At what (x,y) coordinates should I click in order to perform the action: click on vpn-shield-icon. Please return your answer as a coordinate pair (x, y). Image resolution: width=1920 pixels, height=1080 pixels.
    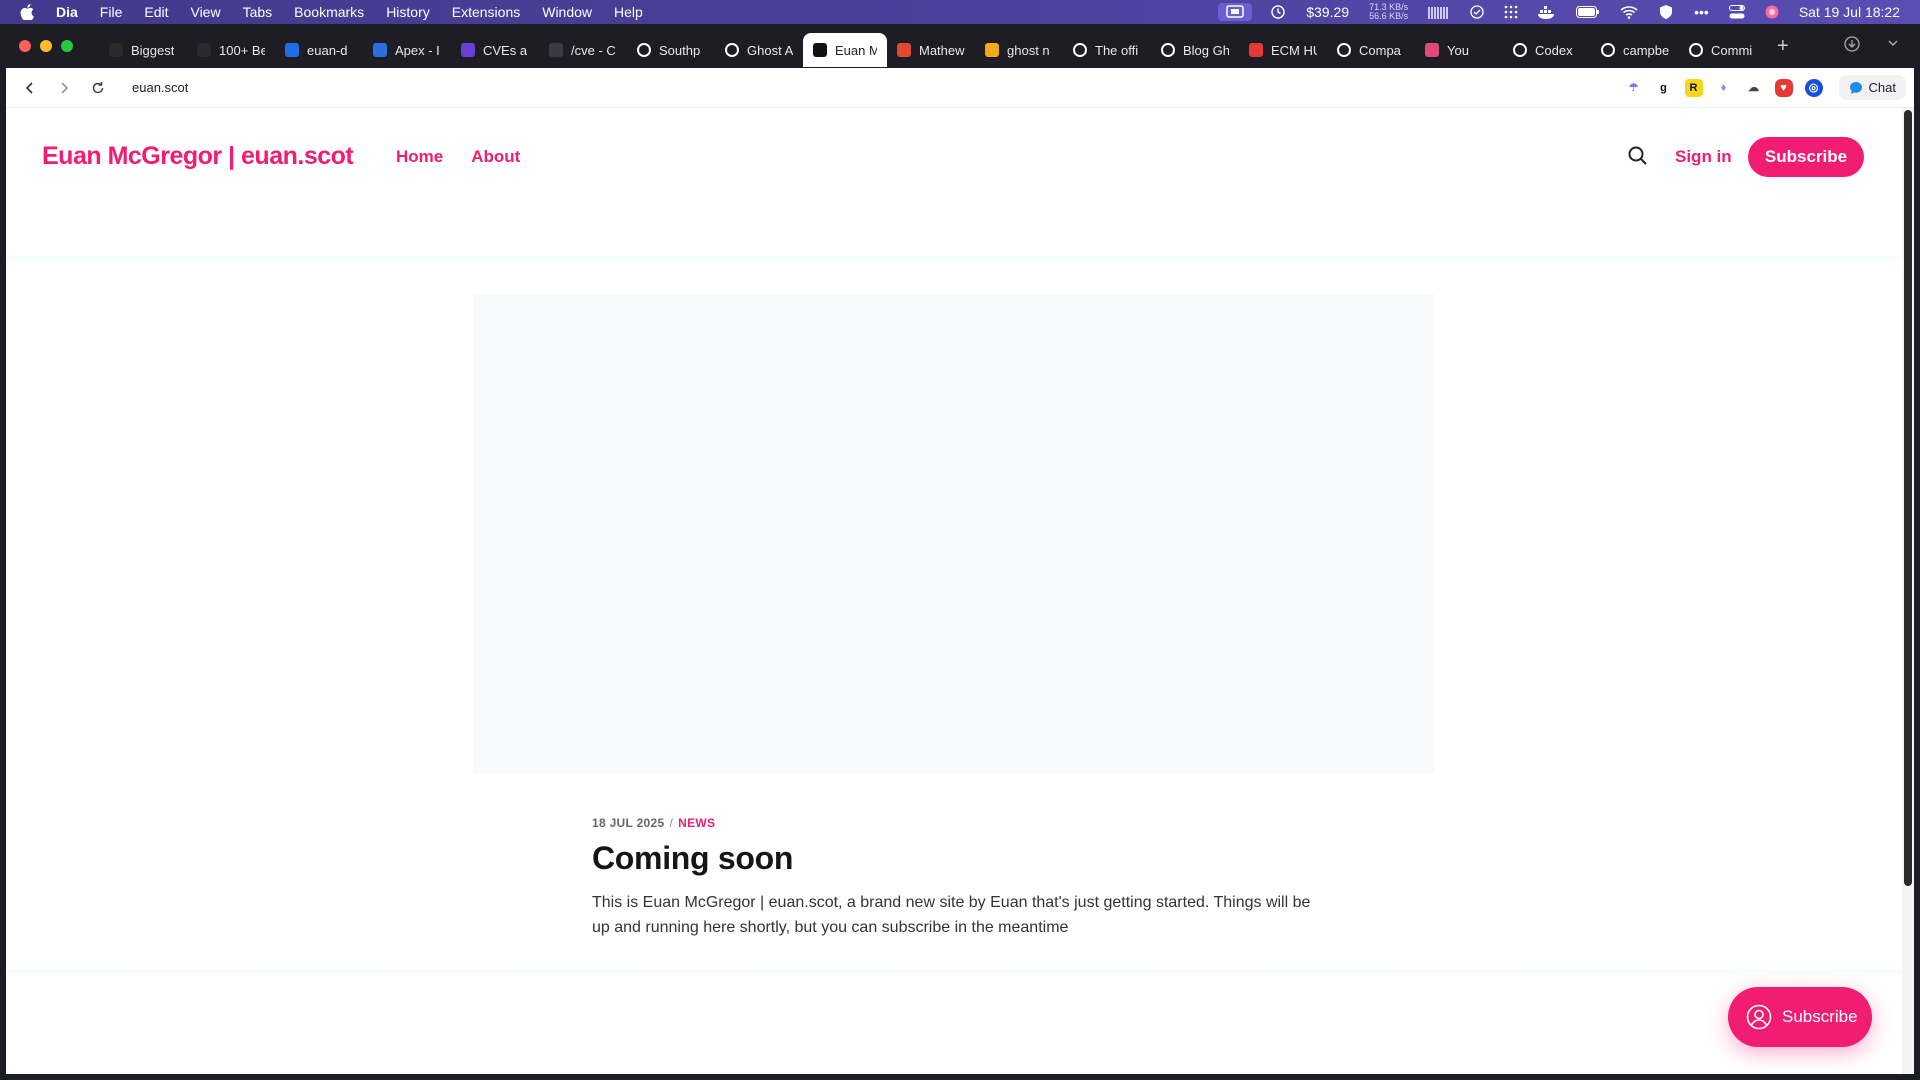
    Looking at the image, I should click on (1666, 12).